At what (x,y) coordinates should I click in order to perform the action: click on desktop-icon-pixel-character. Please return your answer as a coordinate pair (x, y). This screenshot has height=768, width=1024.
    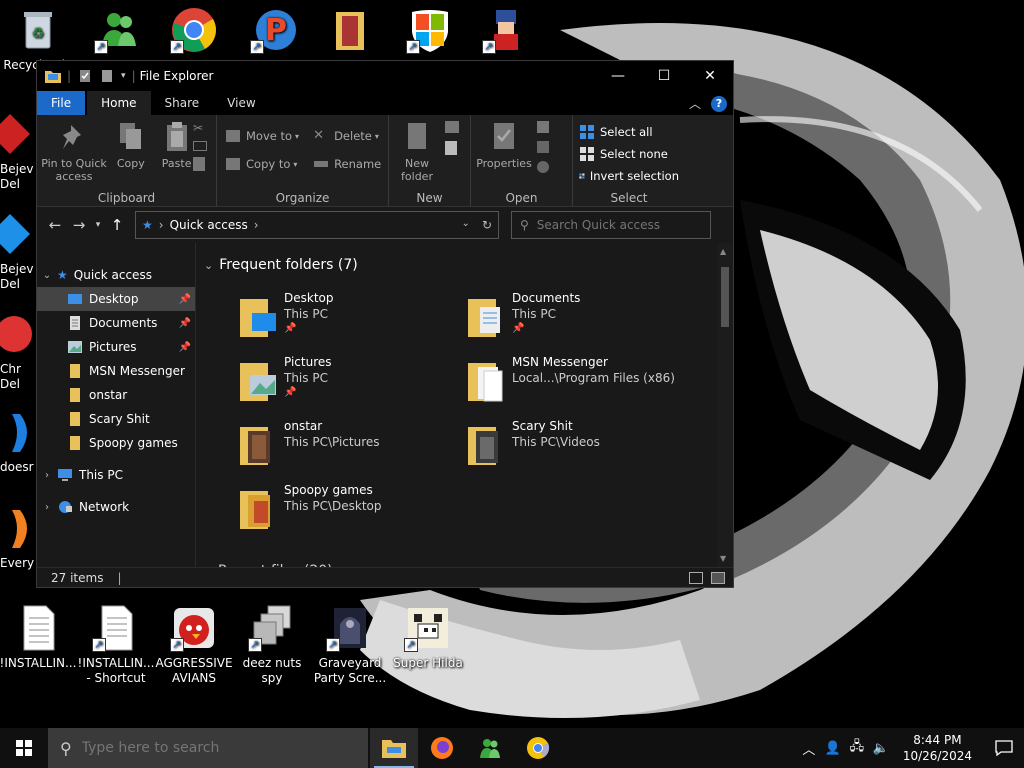
    Looking at the image, I should click on (506, 32).